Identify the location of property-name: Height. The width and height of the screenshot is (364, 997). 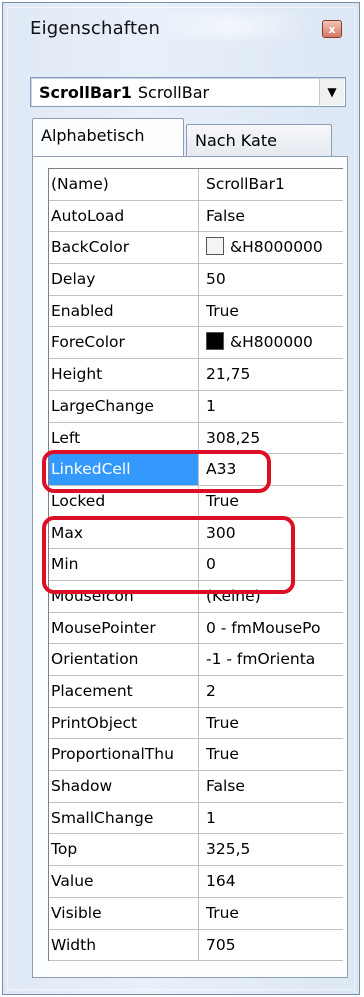
(124, 374).